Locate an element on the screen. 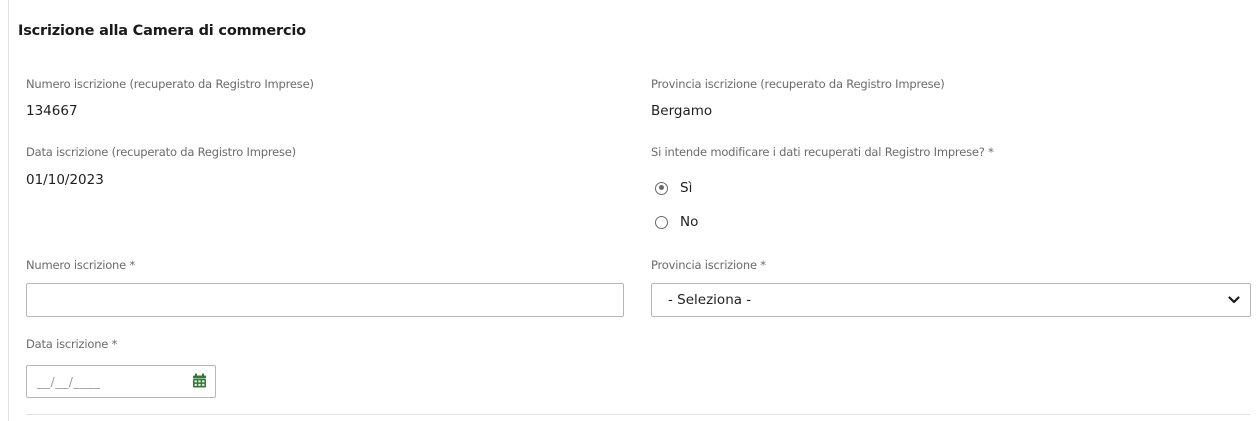 This screenshot has height=421, width=1258. section-title: Iscrizione alla Camera di commercio is located at coordinates (162, 31).